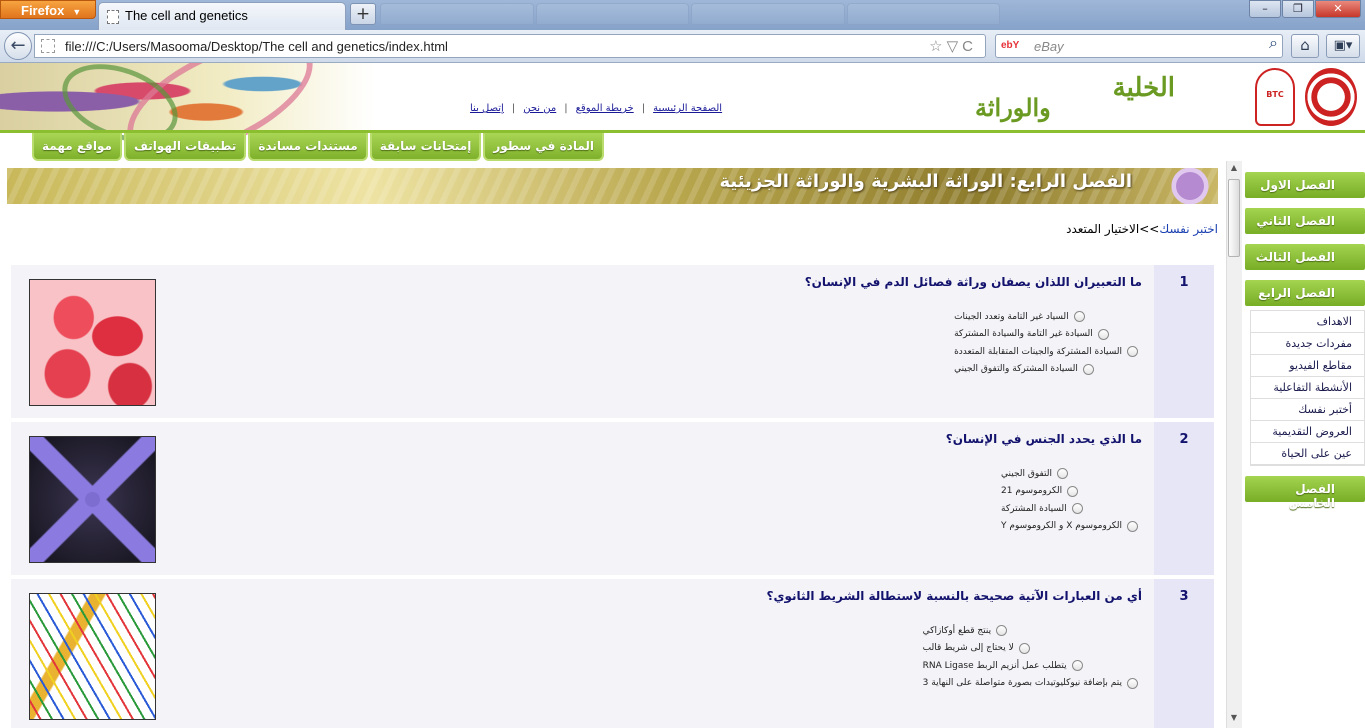 Image resolution: width=1365 pixels, height=728 pixels. Describe the element at coordinates (1305, 493) in the screenshot. I see `sidebar-chapter-5: الفصل الخامس` at that location.